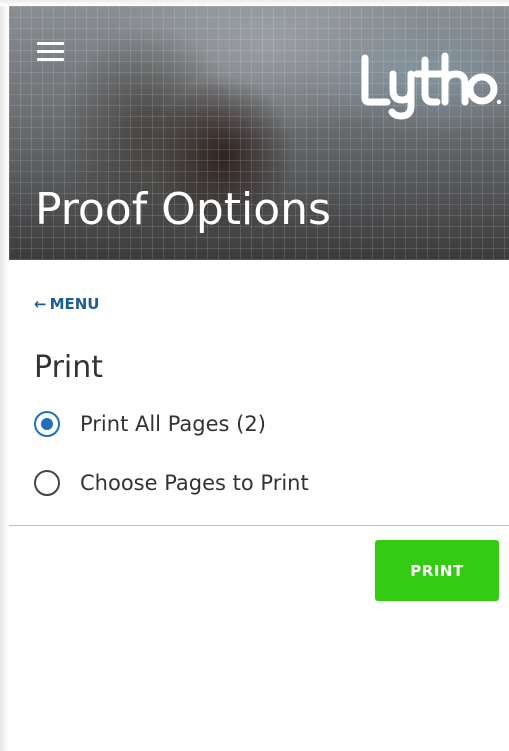 The width and height of the screenshot is (509, 751). I want to click on print-section-title: Print, so click(69, 367).